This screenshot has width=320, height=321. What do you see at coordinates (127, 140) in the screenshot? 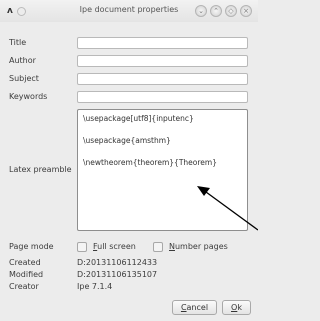
I see `preamble-line: \usepackage{amsthm}` at bounding box center [127, 140].